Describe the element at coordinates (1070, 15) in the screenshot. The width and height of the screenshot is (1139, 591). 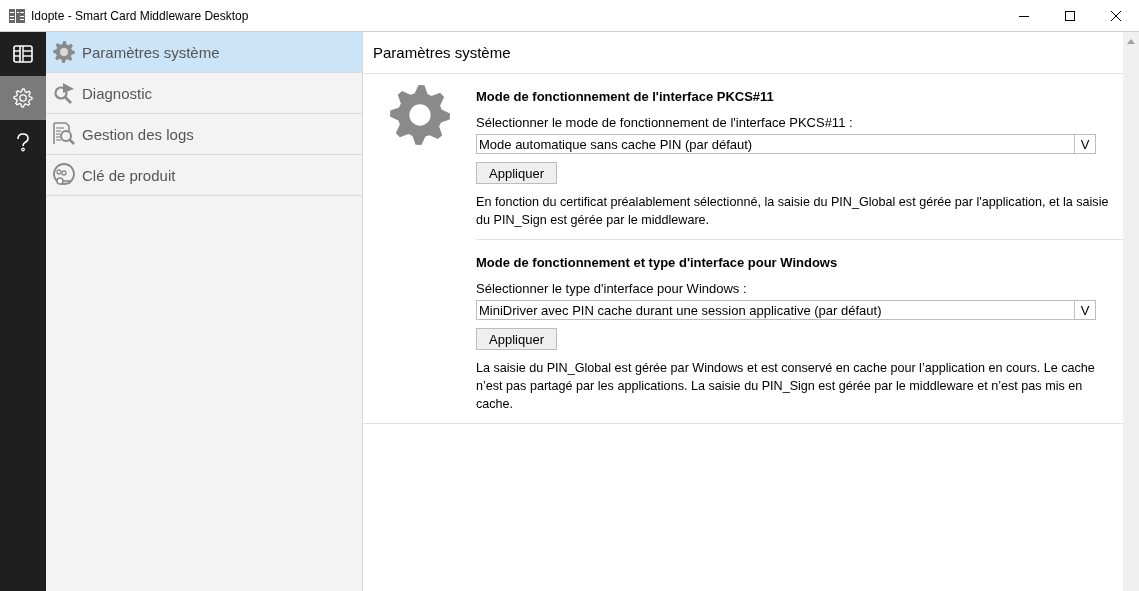
I see `maximize-icon` at that location.